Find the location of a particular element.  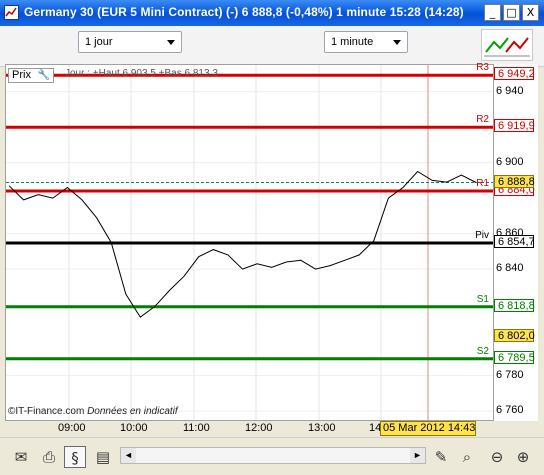

scroll-left-button: ◄ is located at coordinates (128, 455).